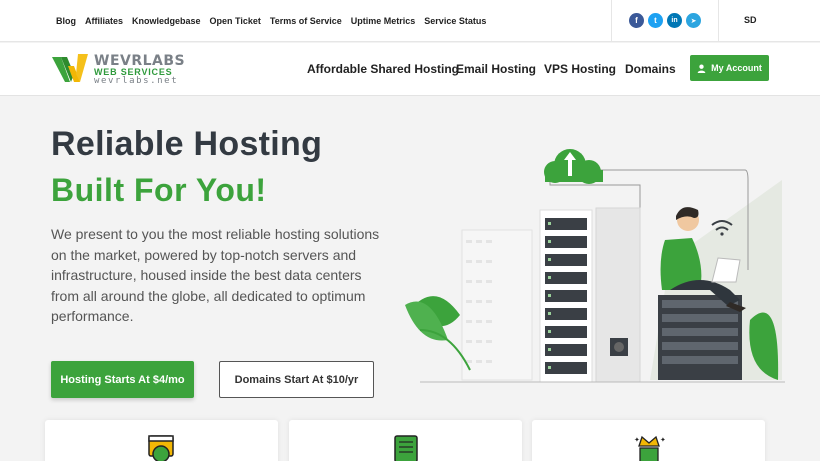 Image resolution: width=820 pixels, height=461 pixels. I want to click on social-links: f t in ➤, so click(665, 20).